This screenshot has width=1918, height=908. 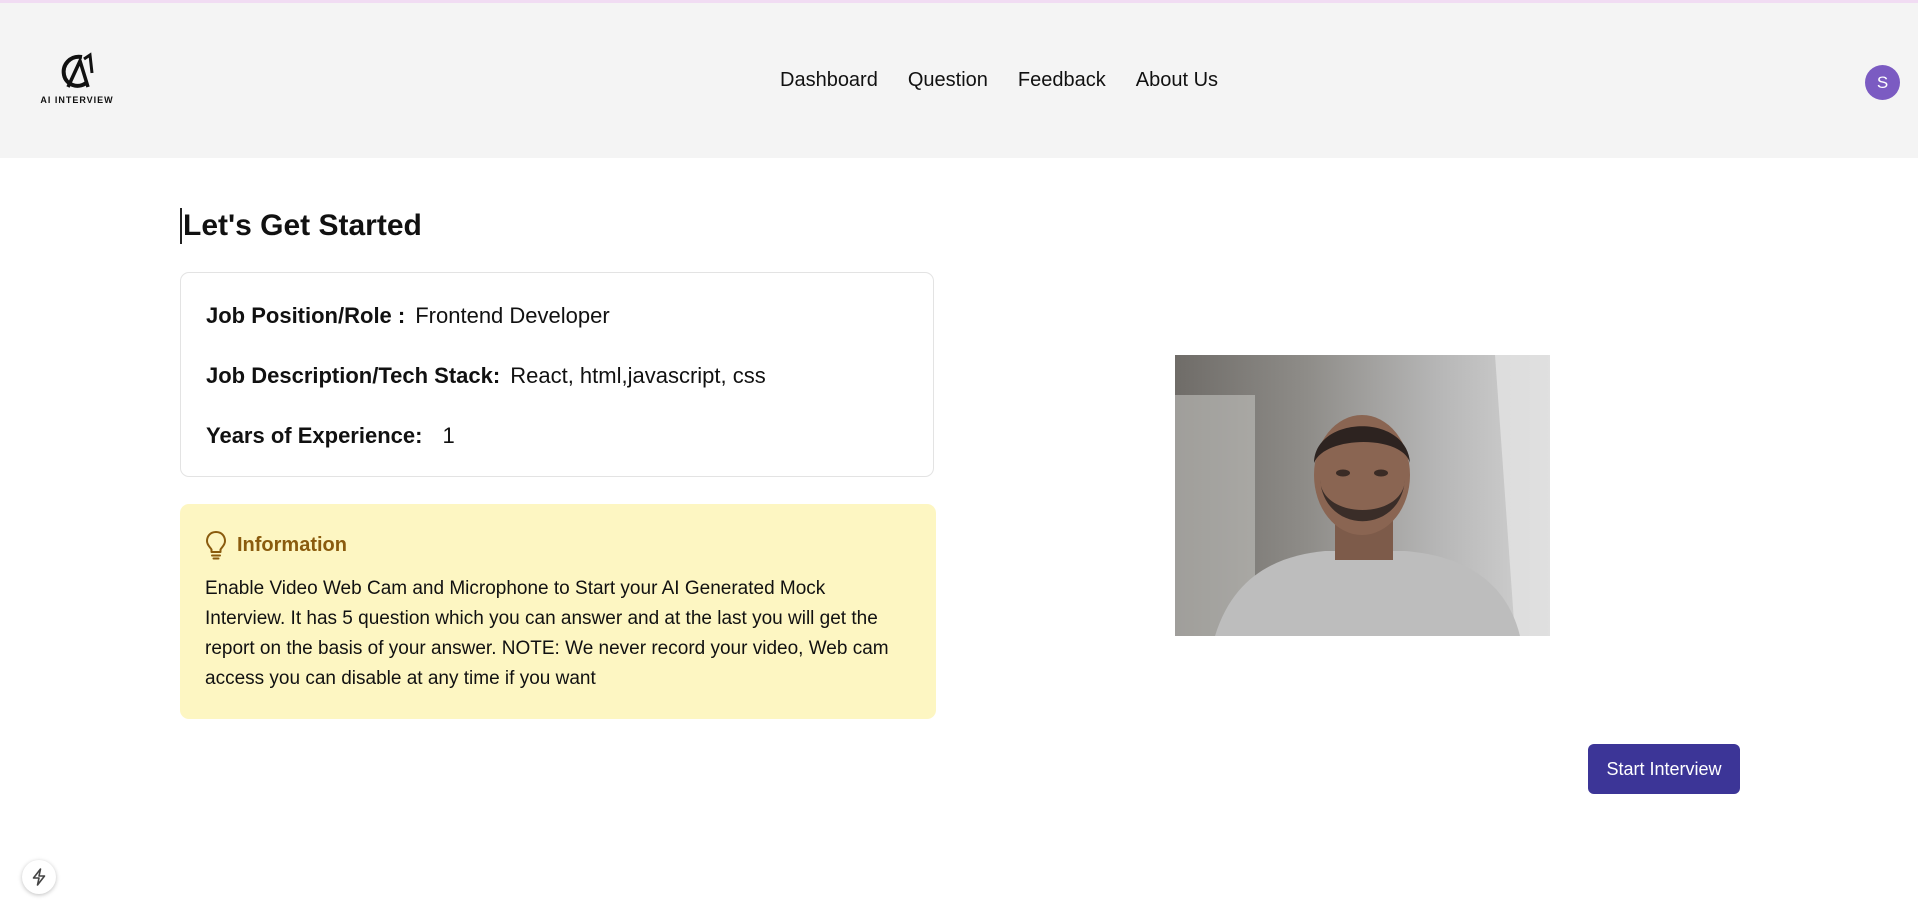 What do you see at coordinates (301, 226) in the screenshot?
I see `page-title: Let's Get Started` at bounding box center [301, 226].